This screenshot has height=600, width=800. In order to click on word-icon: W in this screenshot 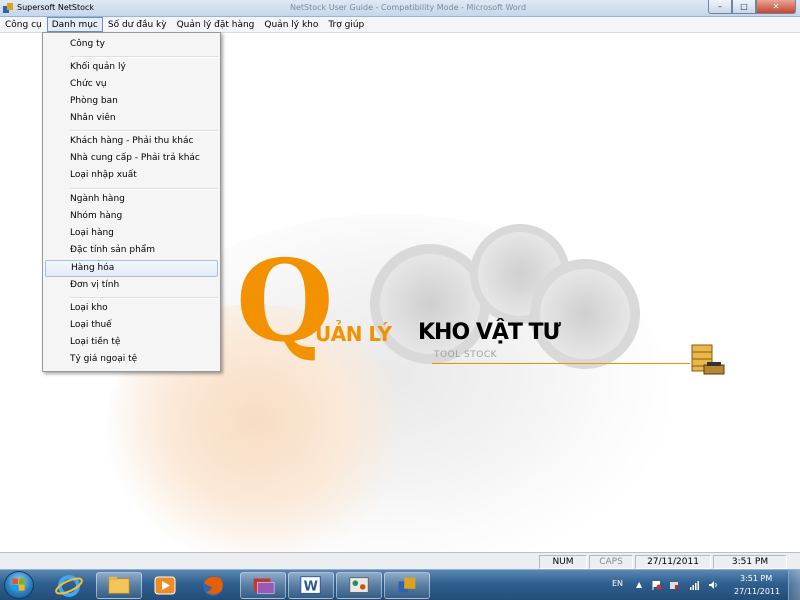, I will do `click(310, 585)`.